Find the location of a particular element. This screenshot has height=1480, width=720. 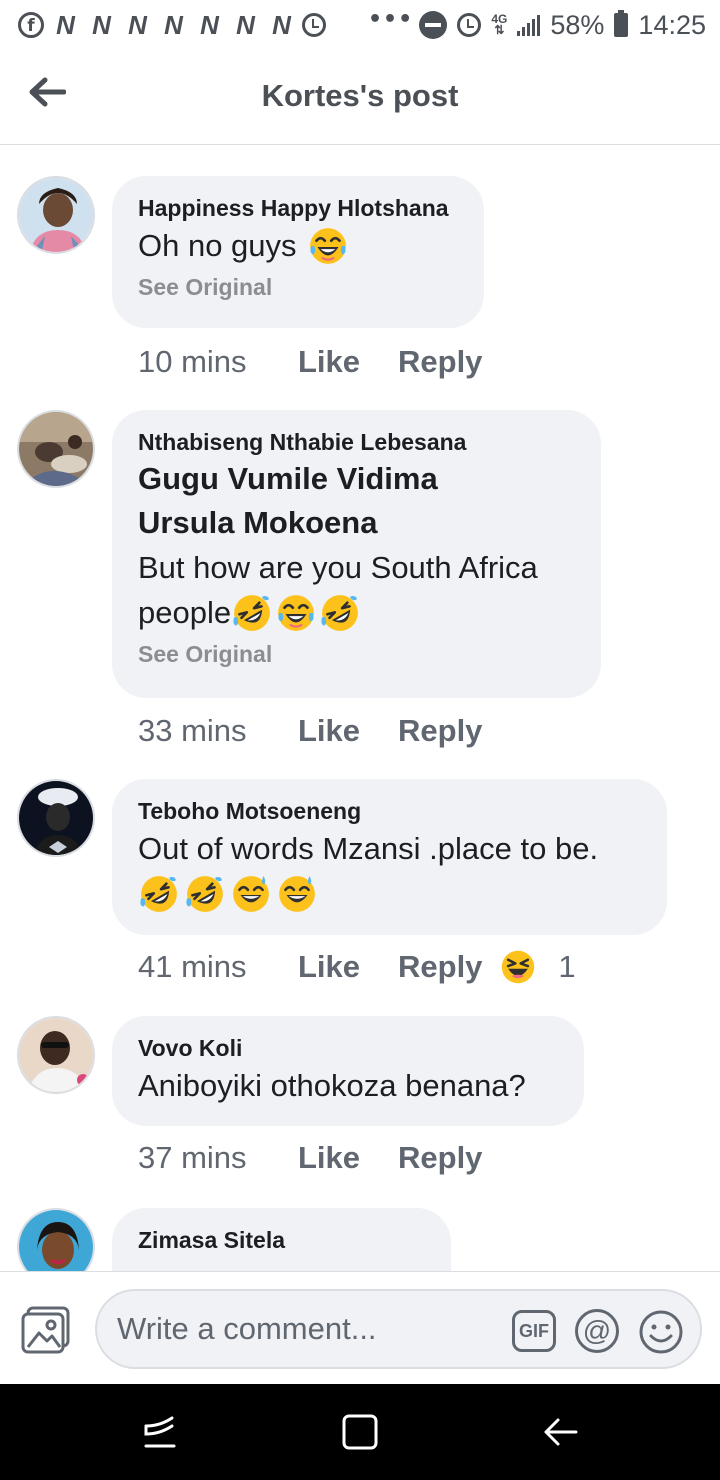

photo-icon is located at coordinates (45, 1330).